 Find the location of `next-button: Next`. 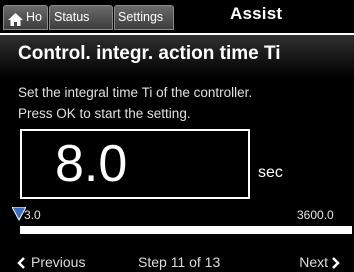

next-button: Next is located at coordinates (319, 262).